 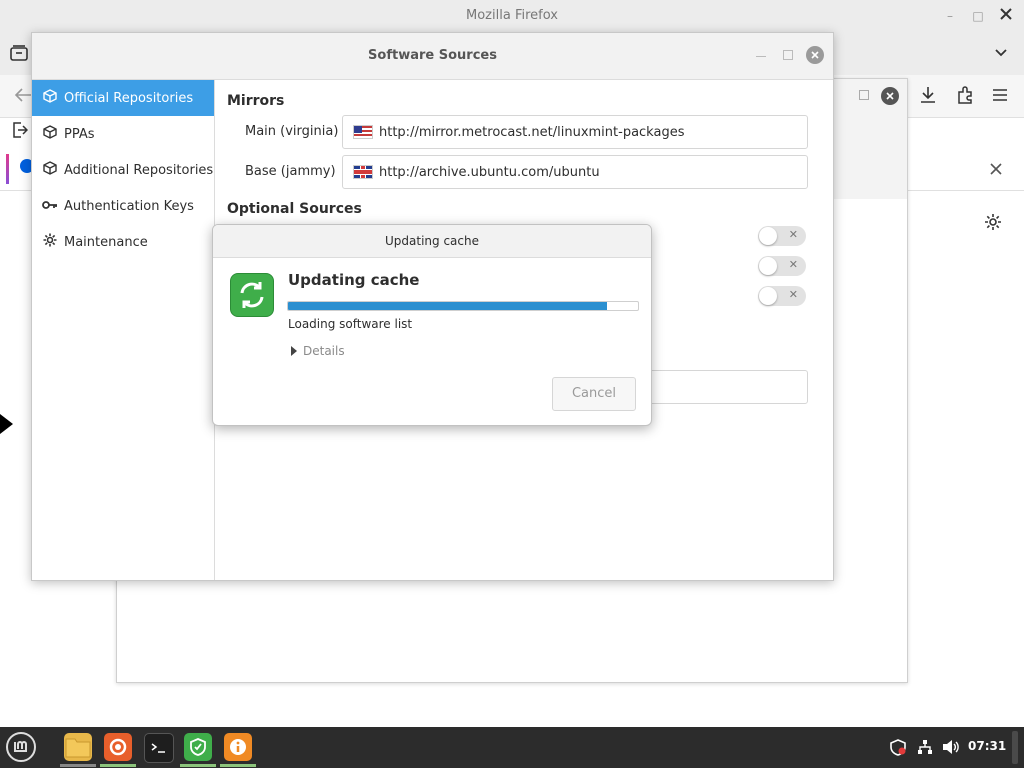 What do you see at coordinates (1000, 96) in the screenshot?
I see `menu-hamburger-icon` at bounding box center [1000, 96].